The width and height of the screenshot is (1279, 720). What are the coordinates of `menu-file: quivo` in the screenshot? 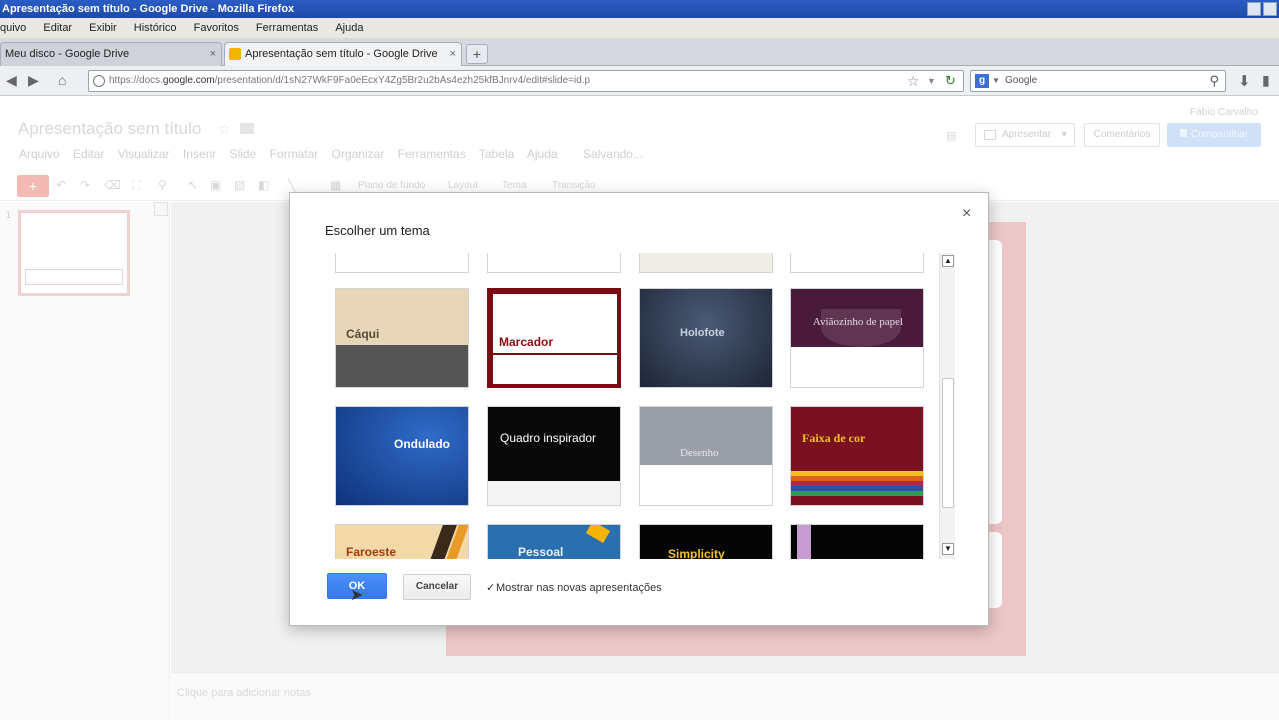 It's located at (13, 28).